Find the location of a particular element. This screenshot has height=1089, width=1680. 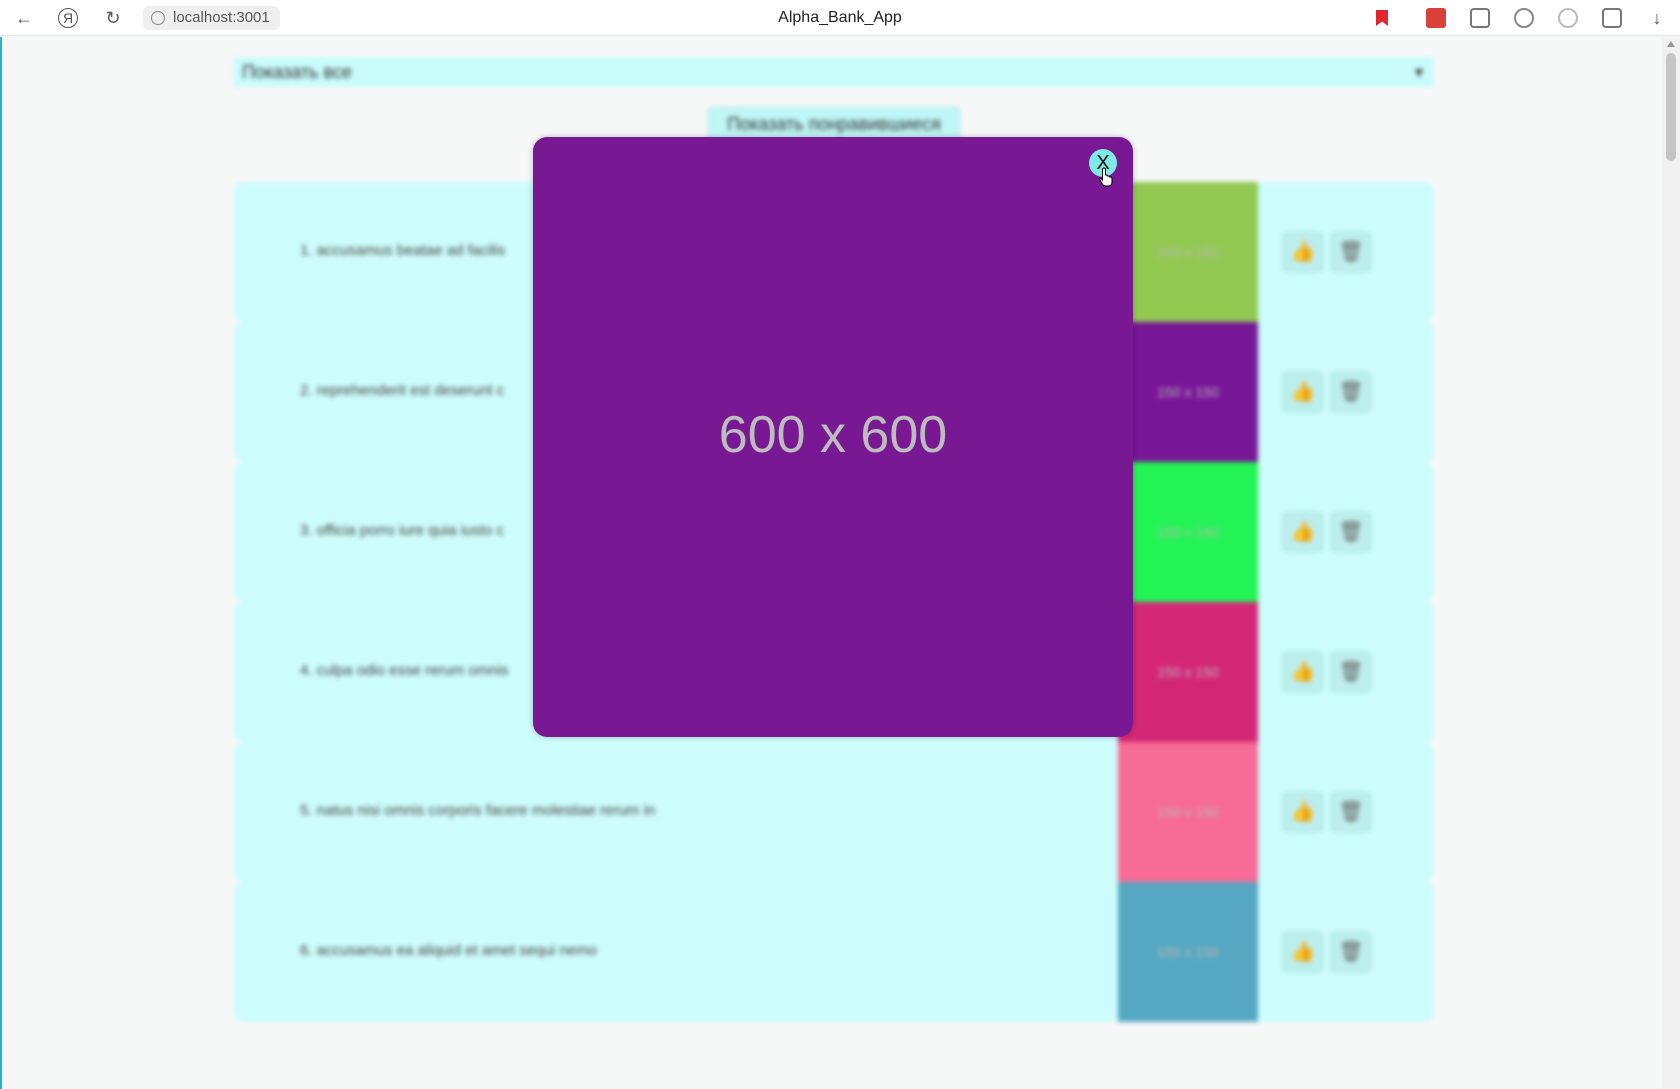

item-title: 2. reprehenderit est deserunt c is located at coordinates (402, 390).